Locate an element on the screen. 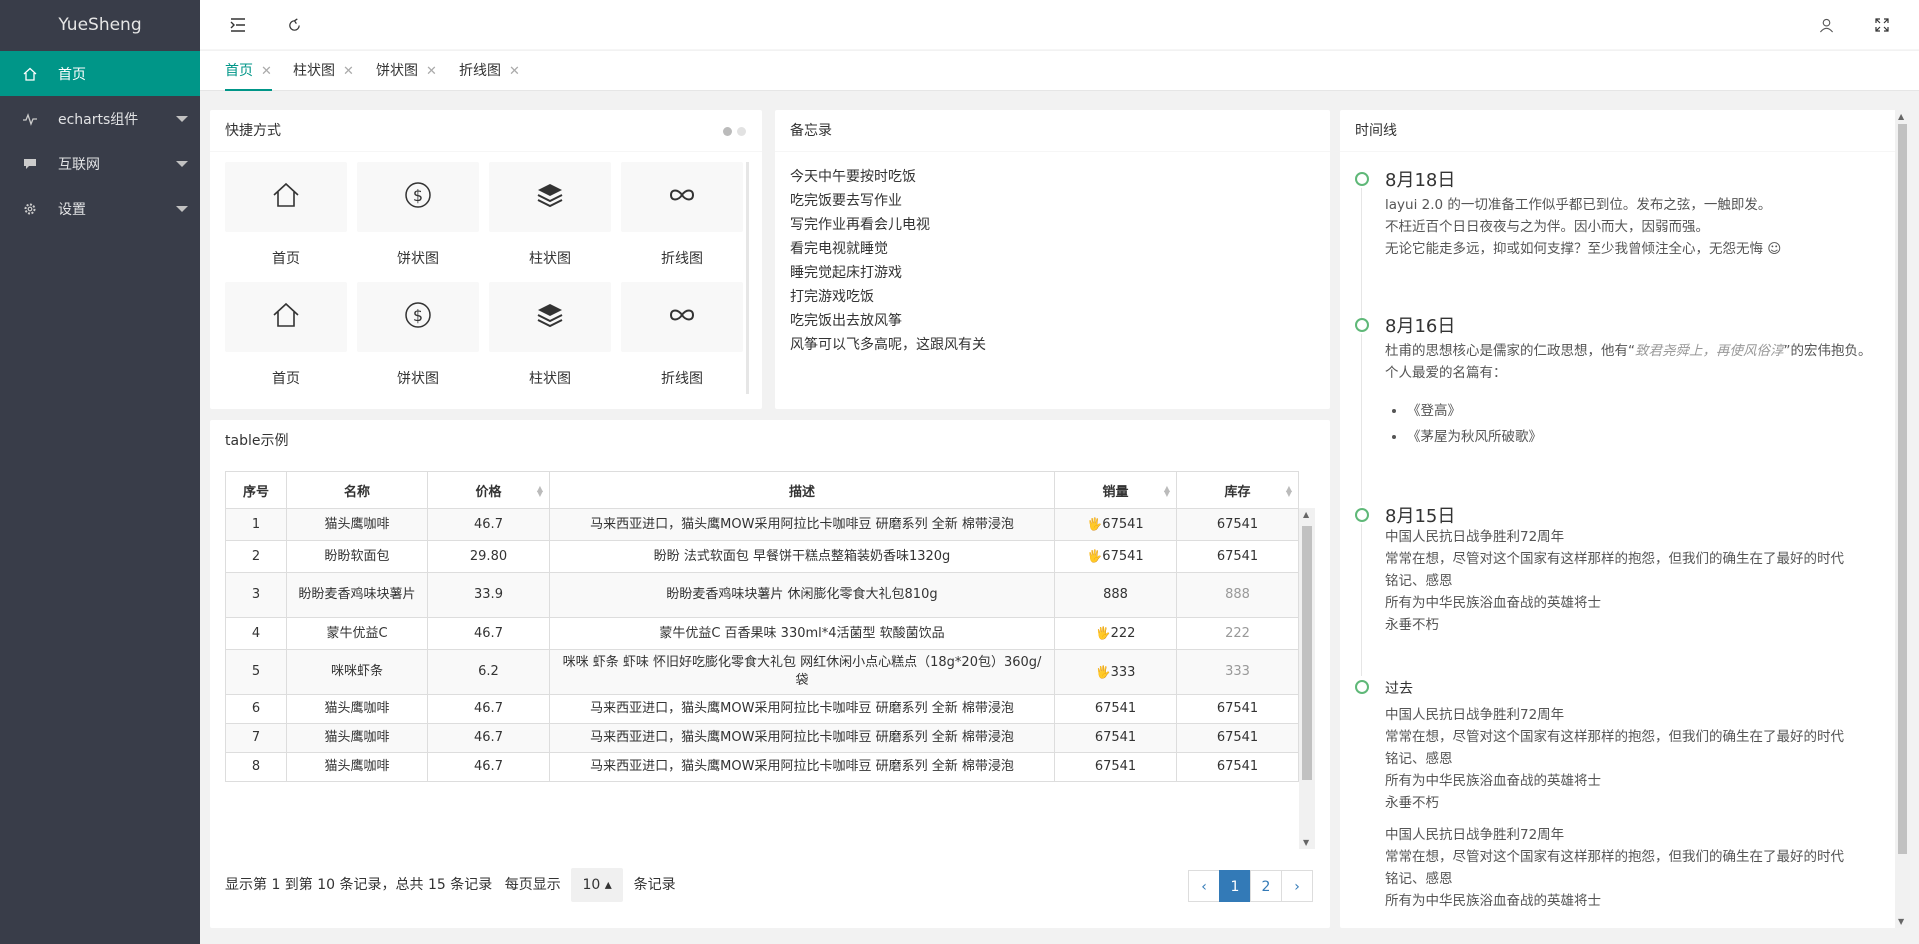  sidebar-item-internet: 互联网 is located at coordinates (100, 163).